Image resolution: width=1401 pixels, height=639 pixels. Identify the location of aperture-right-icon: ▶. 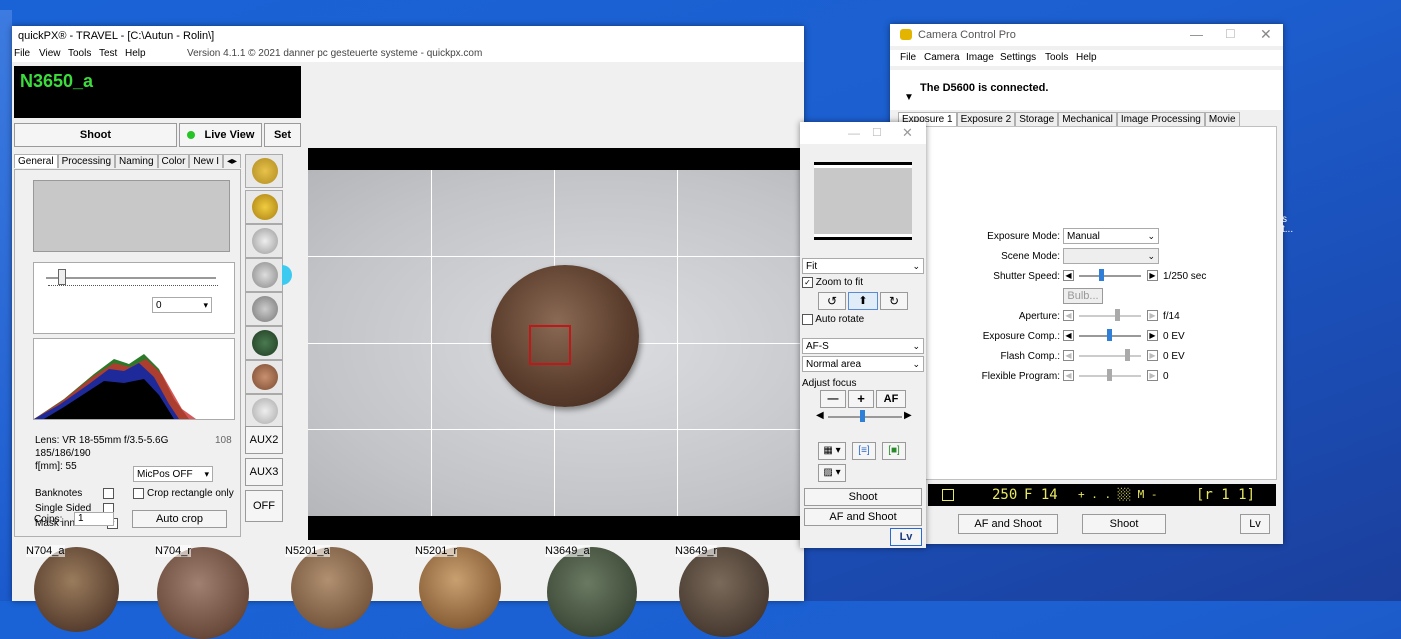
(1152, 315).